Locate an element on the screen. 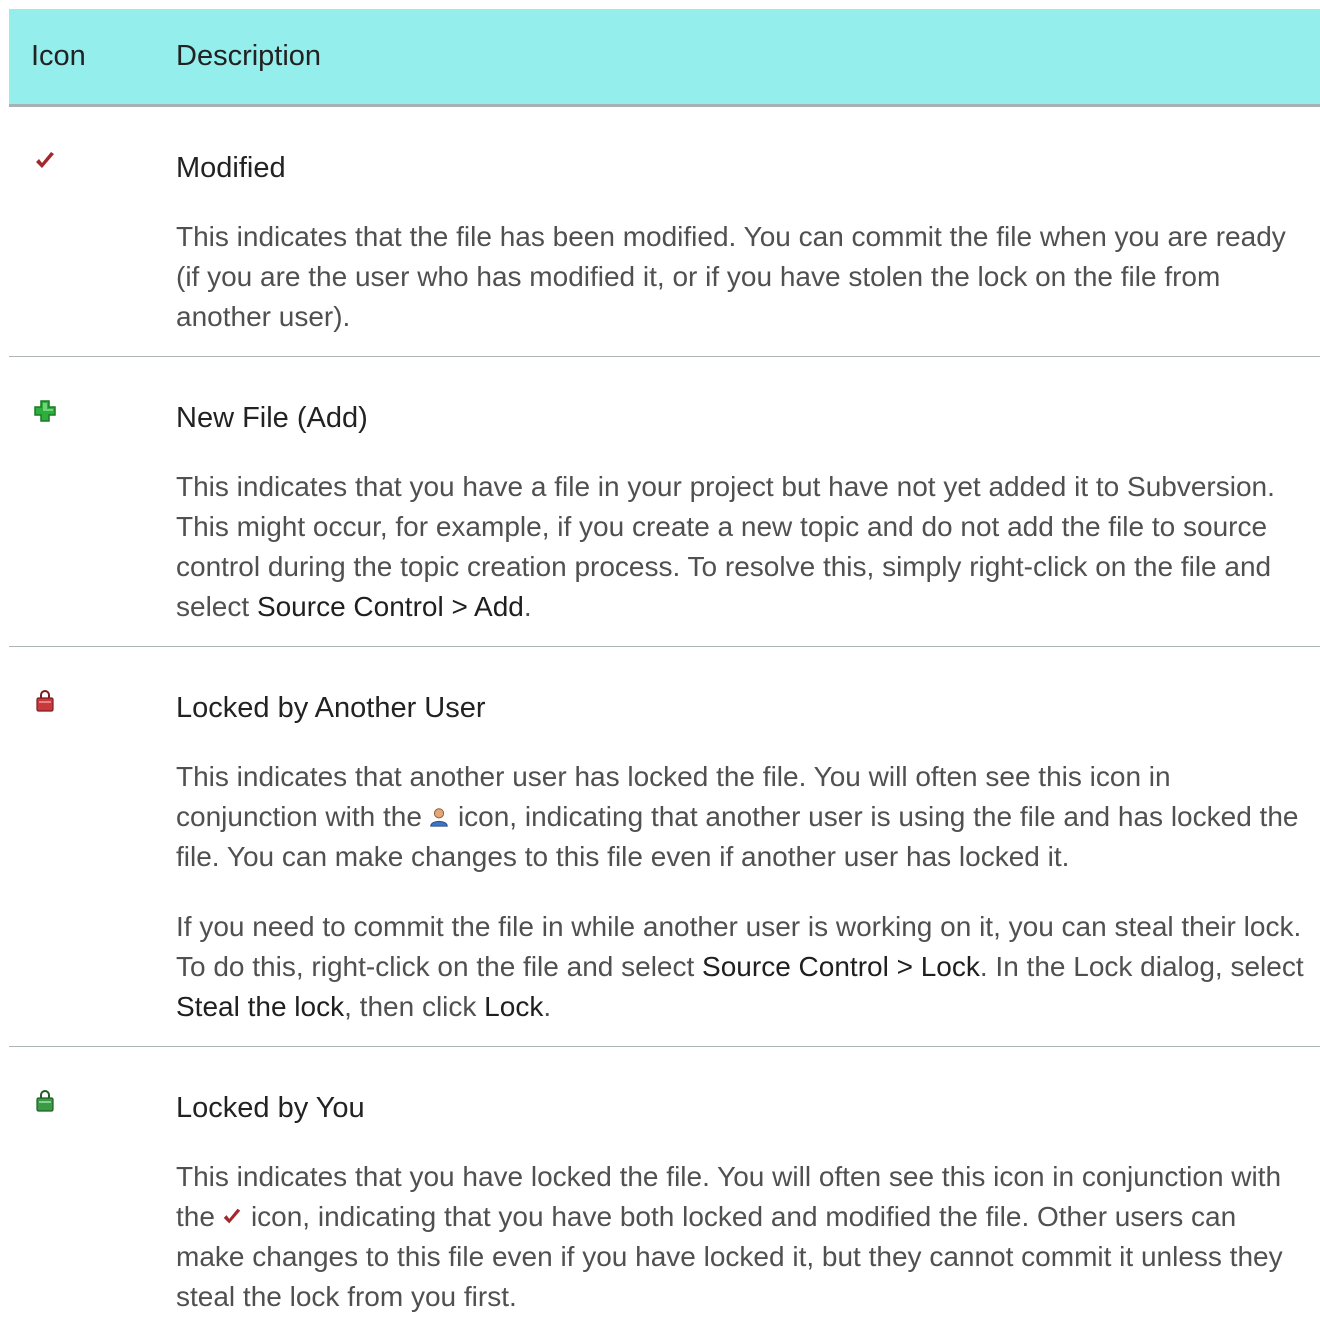  plus-icon is located at coordinates (45, 411).